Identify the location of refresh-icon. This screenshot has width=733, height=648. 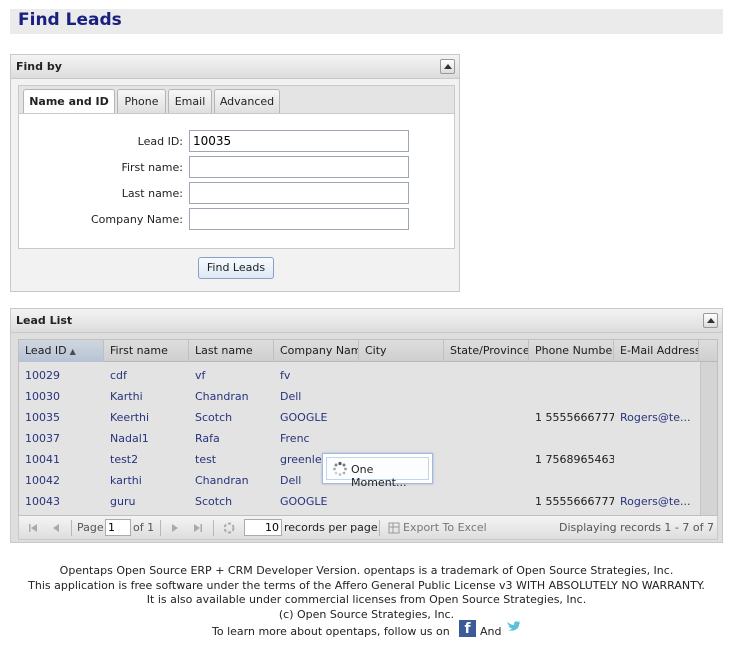
(229, 528).